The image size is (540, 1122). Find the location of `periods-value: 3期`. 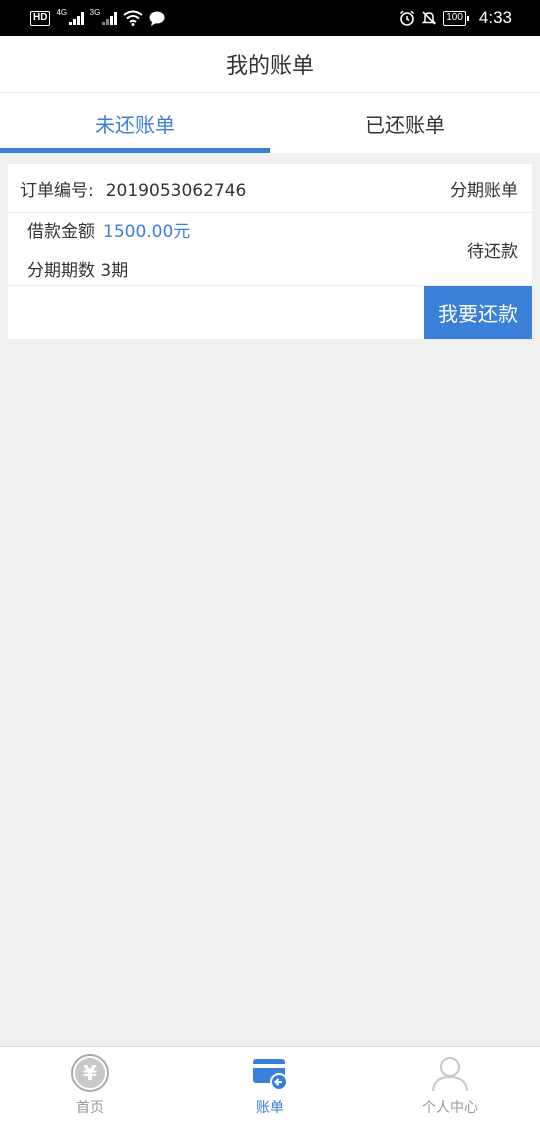

periods-value: 3期 is located at coordinates (114, 271).